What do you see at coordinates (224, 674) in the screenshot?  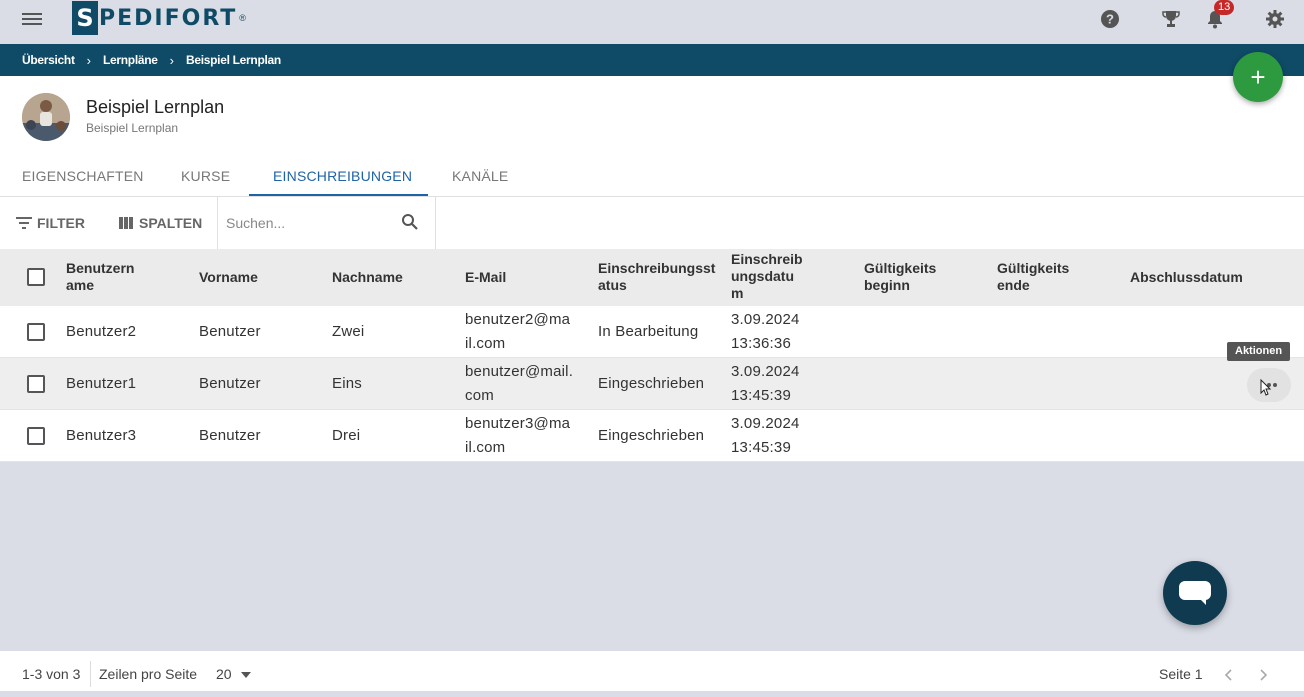 I see `rows-per-page-value: 20` at bounding box center [224, 674].